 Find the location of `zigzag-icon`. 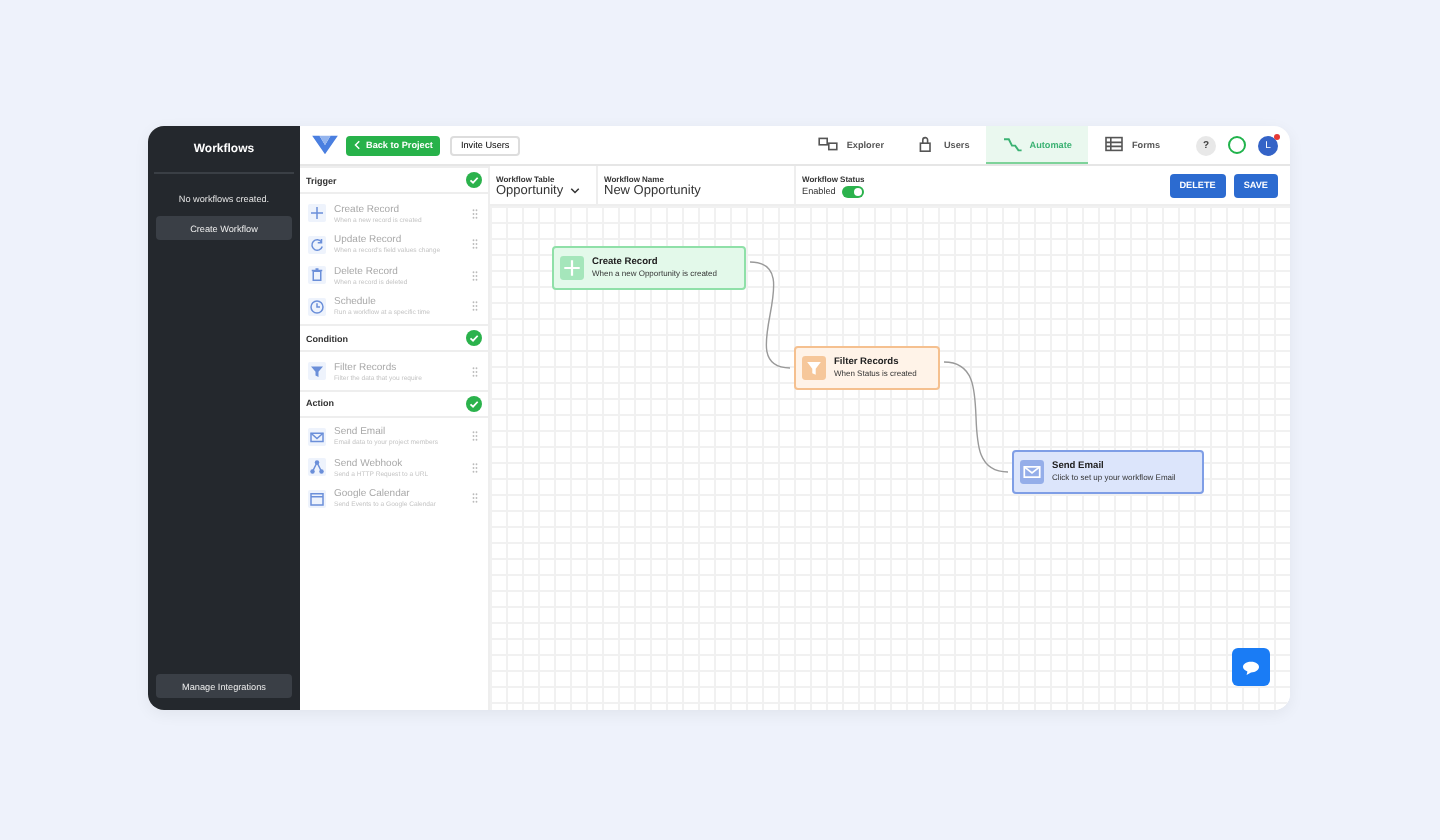

zigzag-icon is located at coordinates (1011, 144).